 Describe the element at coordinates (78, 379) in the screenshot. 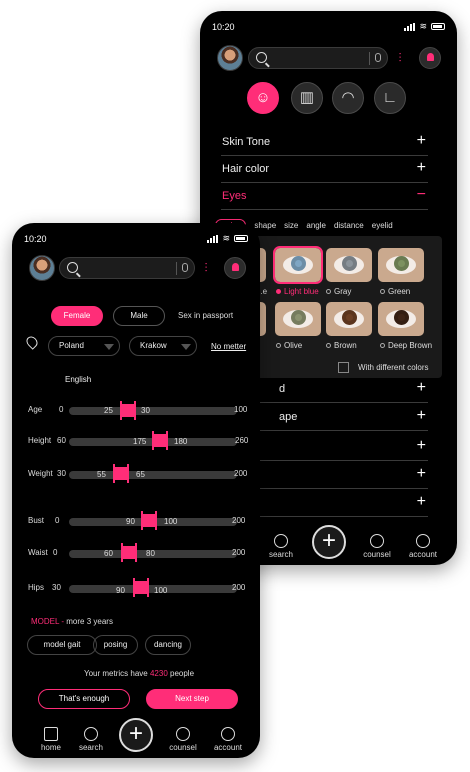

I see `language-link: English` at that location.